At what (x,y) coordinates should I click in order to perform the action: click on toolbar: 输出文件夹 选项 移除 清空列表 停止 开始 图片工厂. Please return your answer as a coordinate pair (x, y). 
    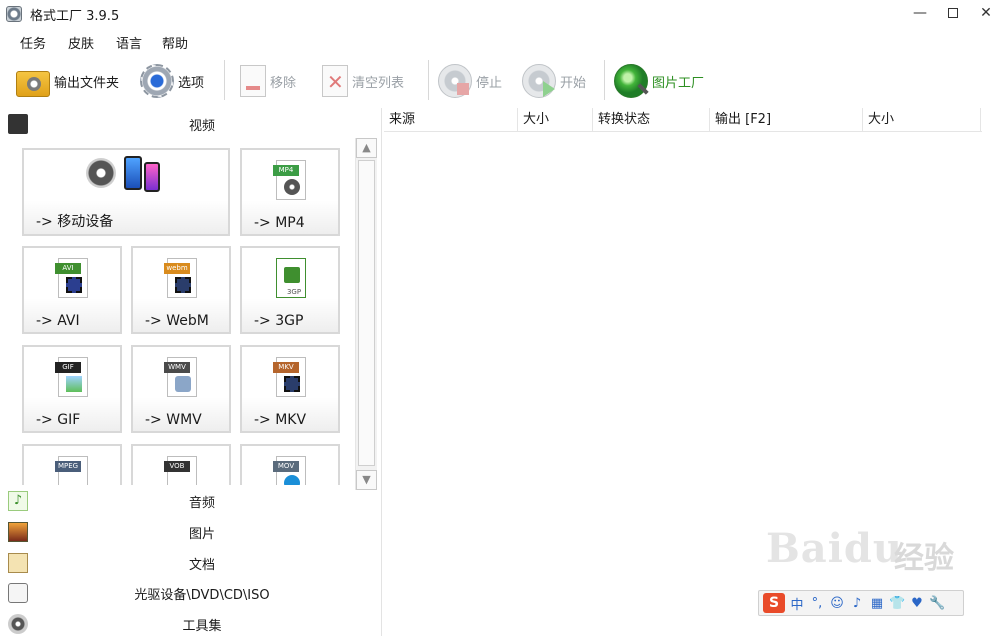
    Looking at the image, I should click on (500, 81).